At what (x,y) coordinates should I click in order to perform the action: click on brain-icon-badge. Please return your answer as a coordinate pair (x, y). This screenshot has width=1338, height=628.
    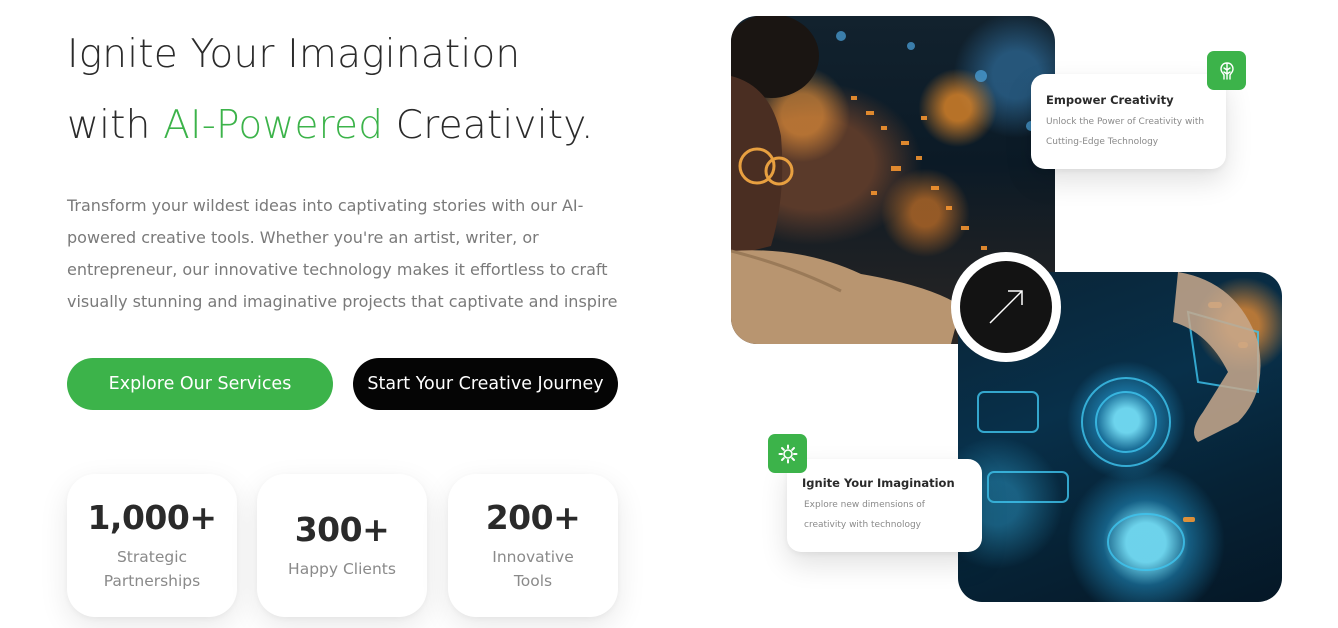
    Looking at the image, I should click on (1226, 70).